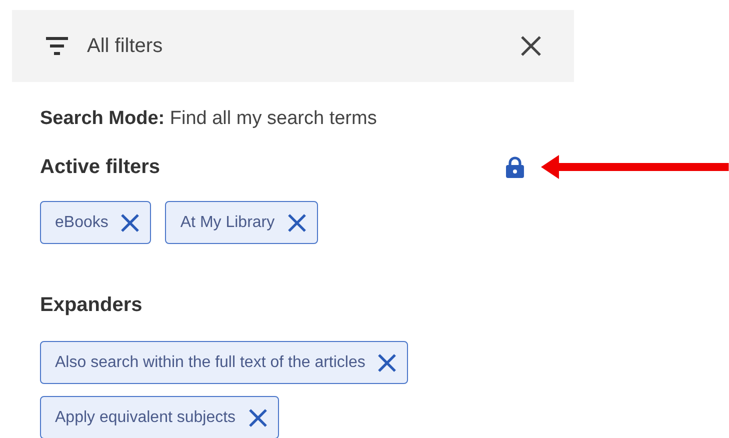 The height and width of the screenshot is (438, 729). Describe the element at coordinates (531, 46) in the screenshot. I see `close-button` at that location.